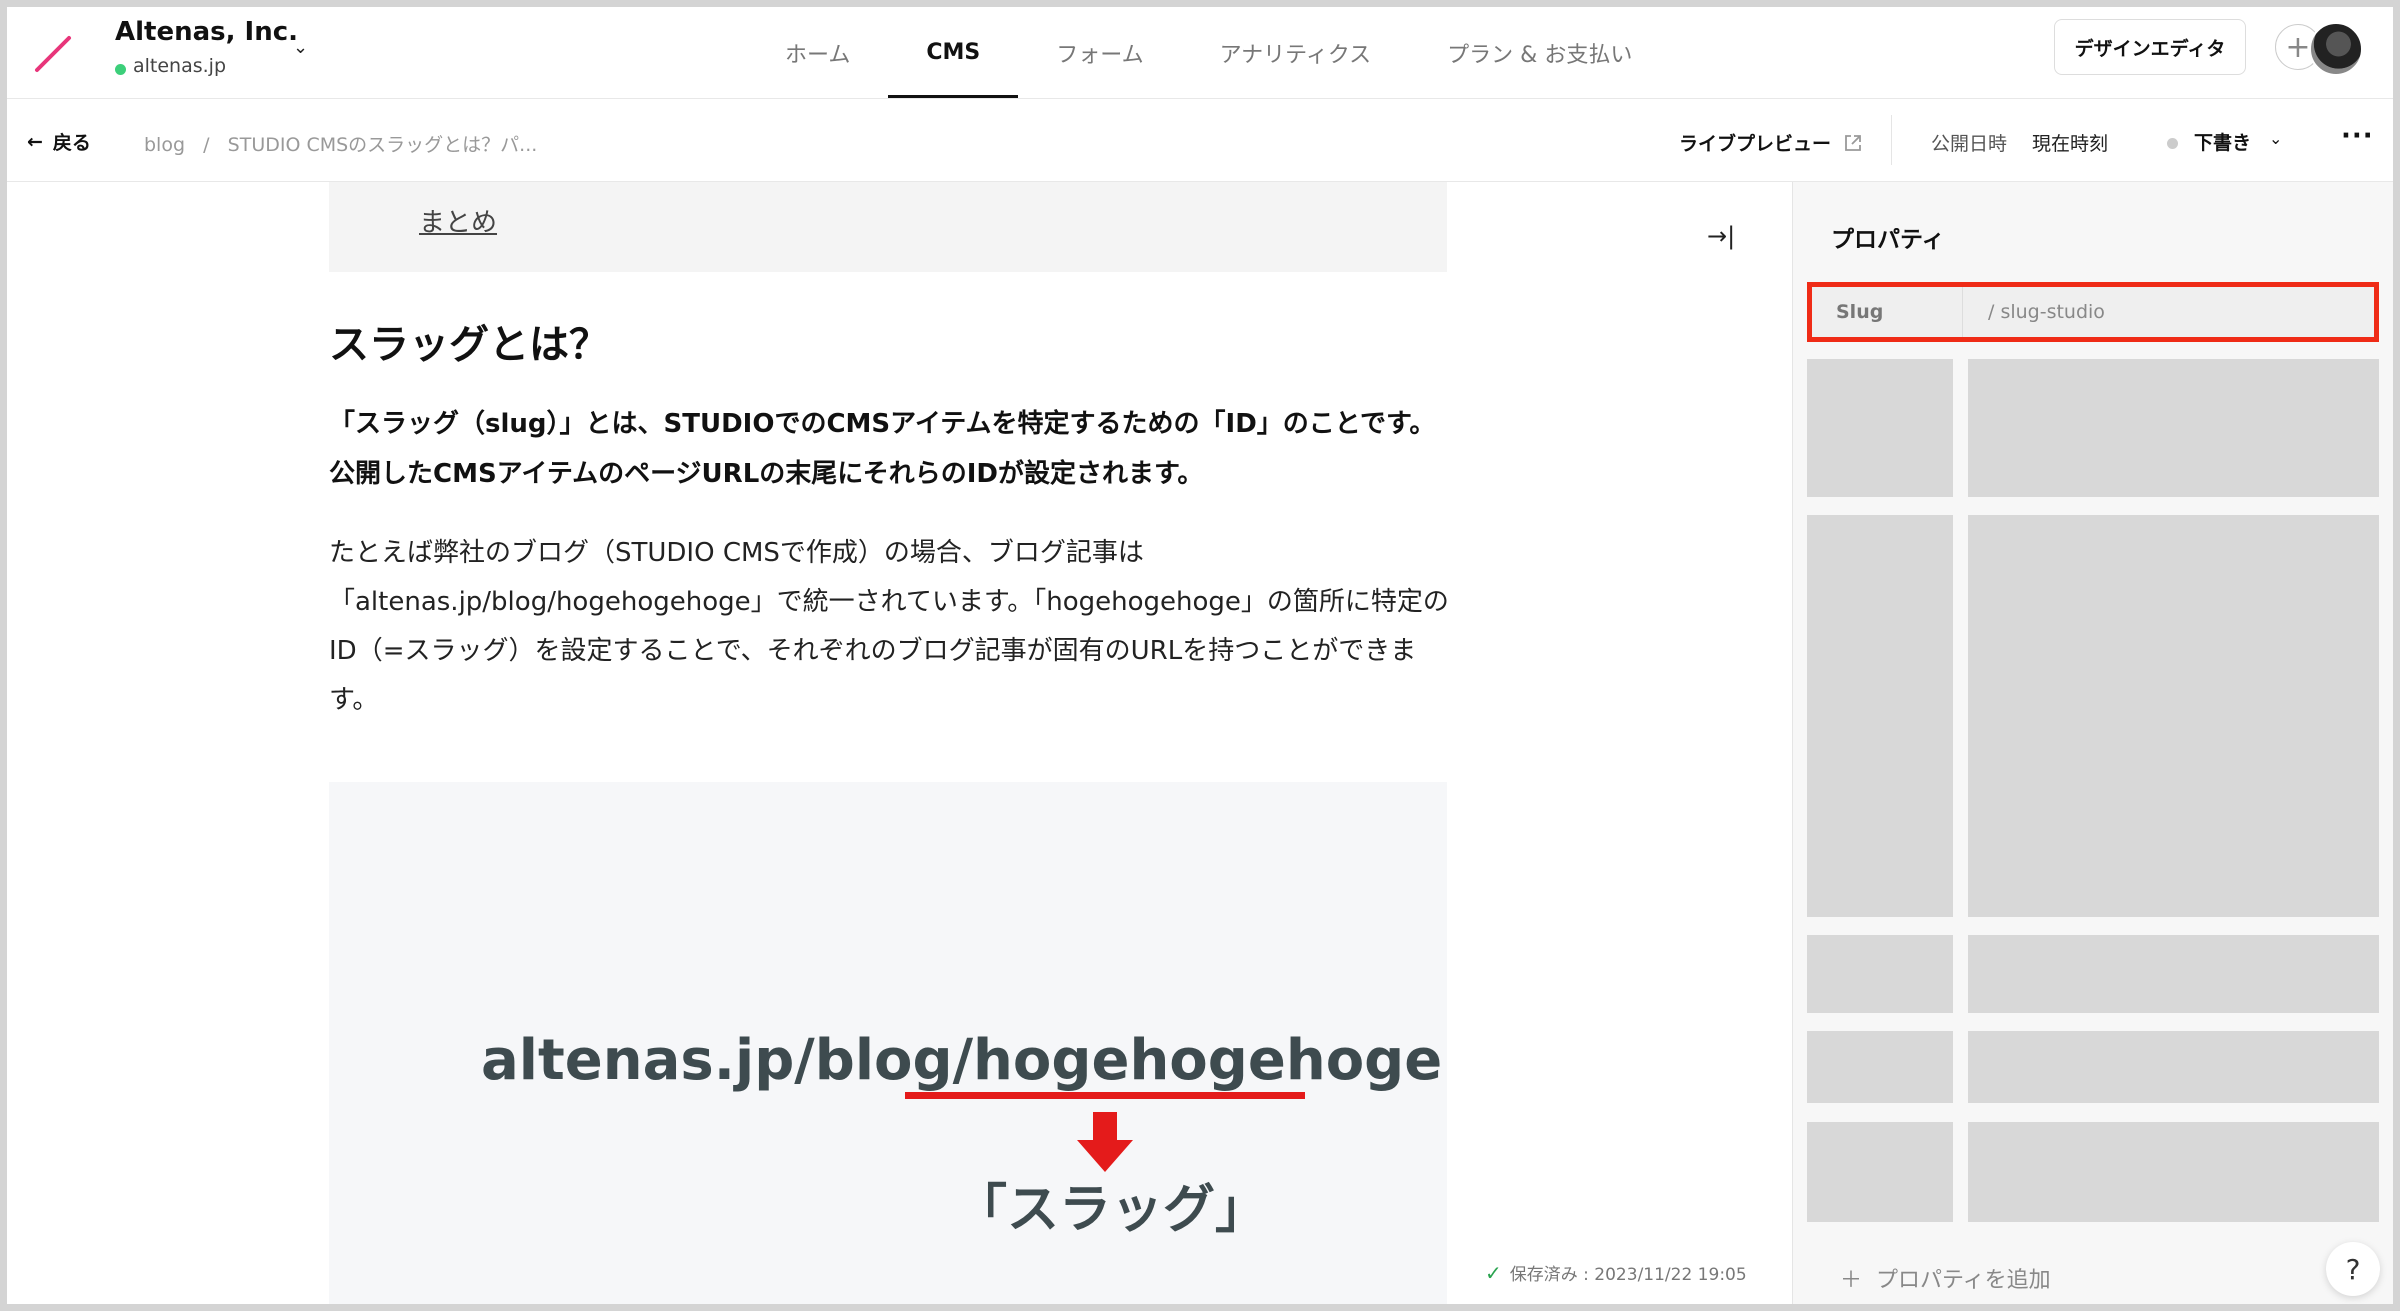 Image resolution: width=2400 pixels, height=1311 pixels. Describe the element at coordinates (1105, 1142) in the screenshot. I see `arrow-down-icon` at that location.